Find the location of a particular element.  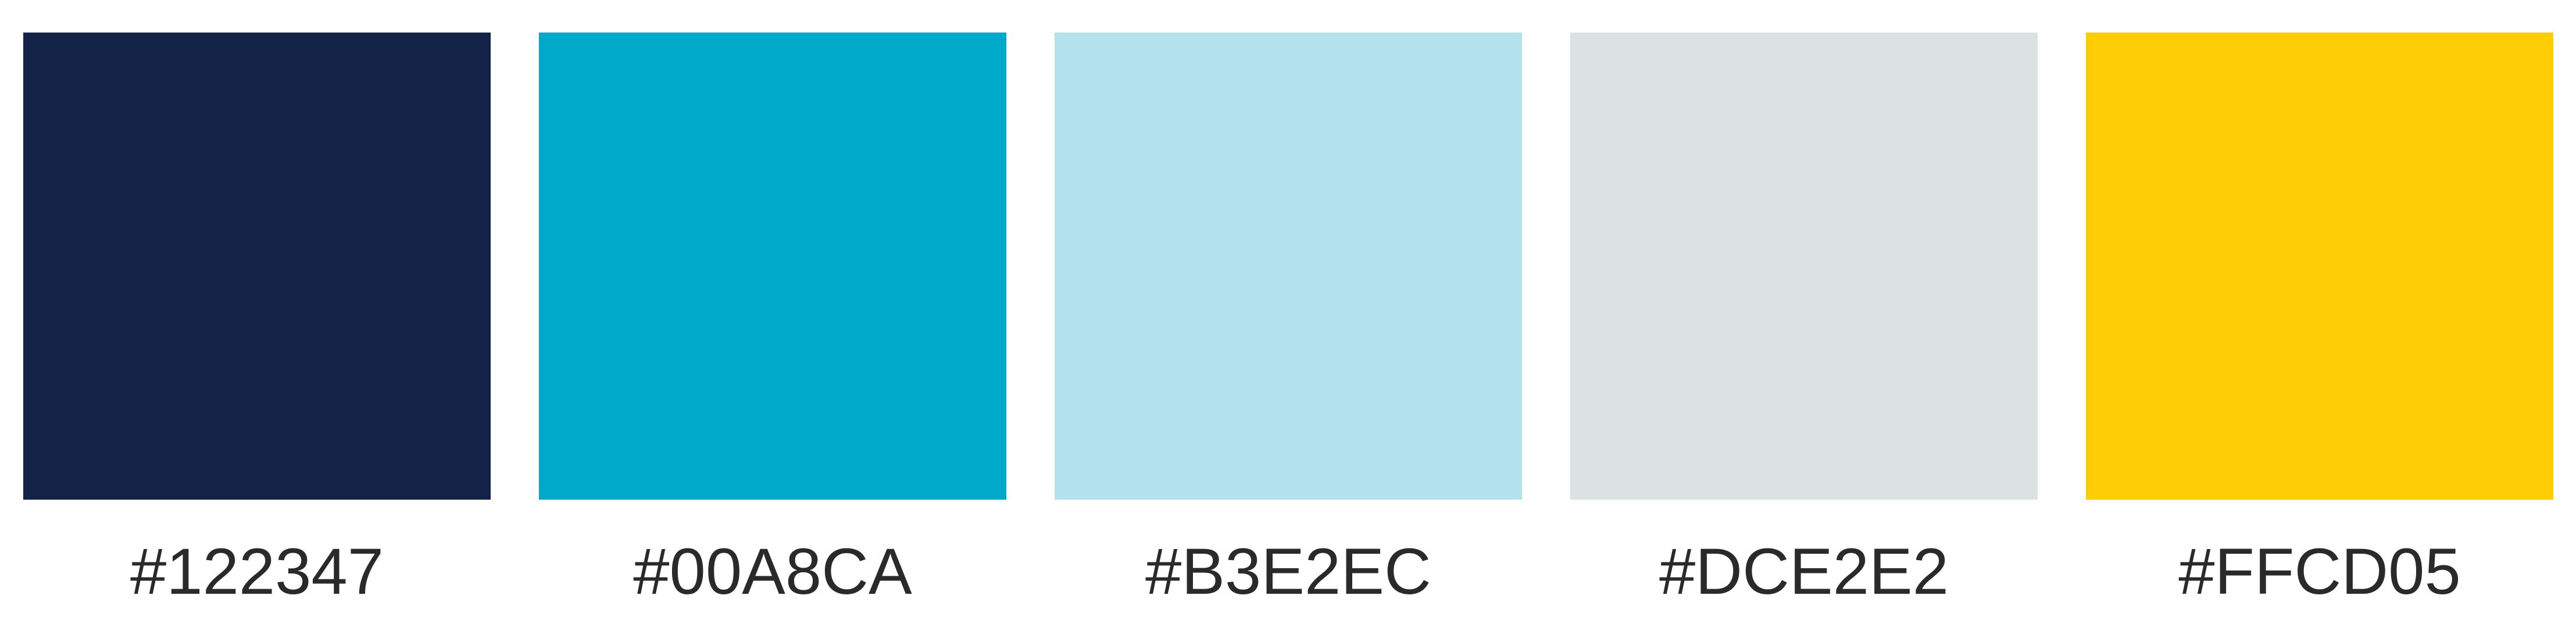

hex-label: #122347 is located at coordinates (257, 572).